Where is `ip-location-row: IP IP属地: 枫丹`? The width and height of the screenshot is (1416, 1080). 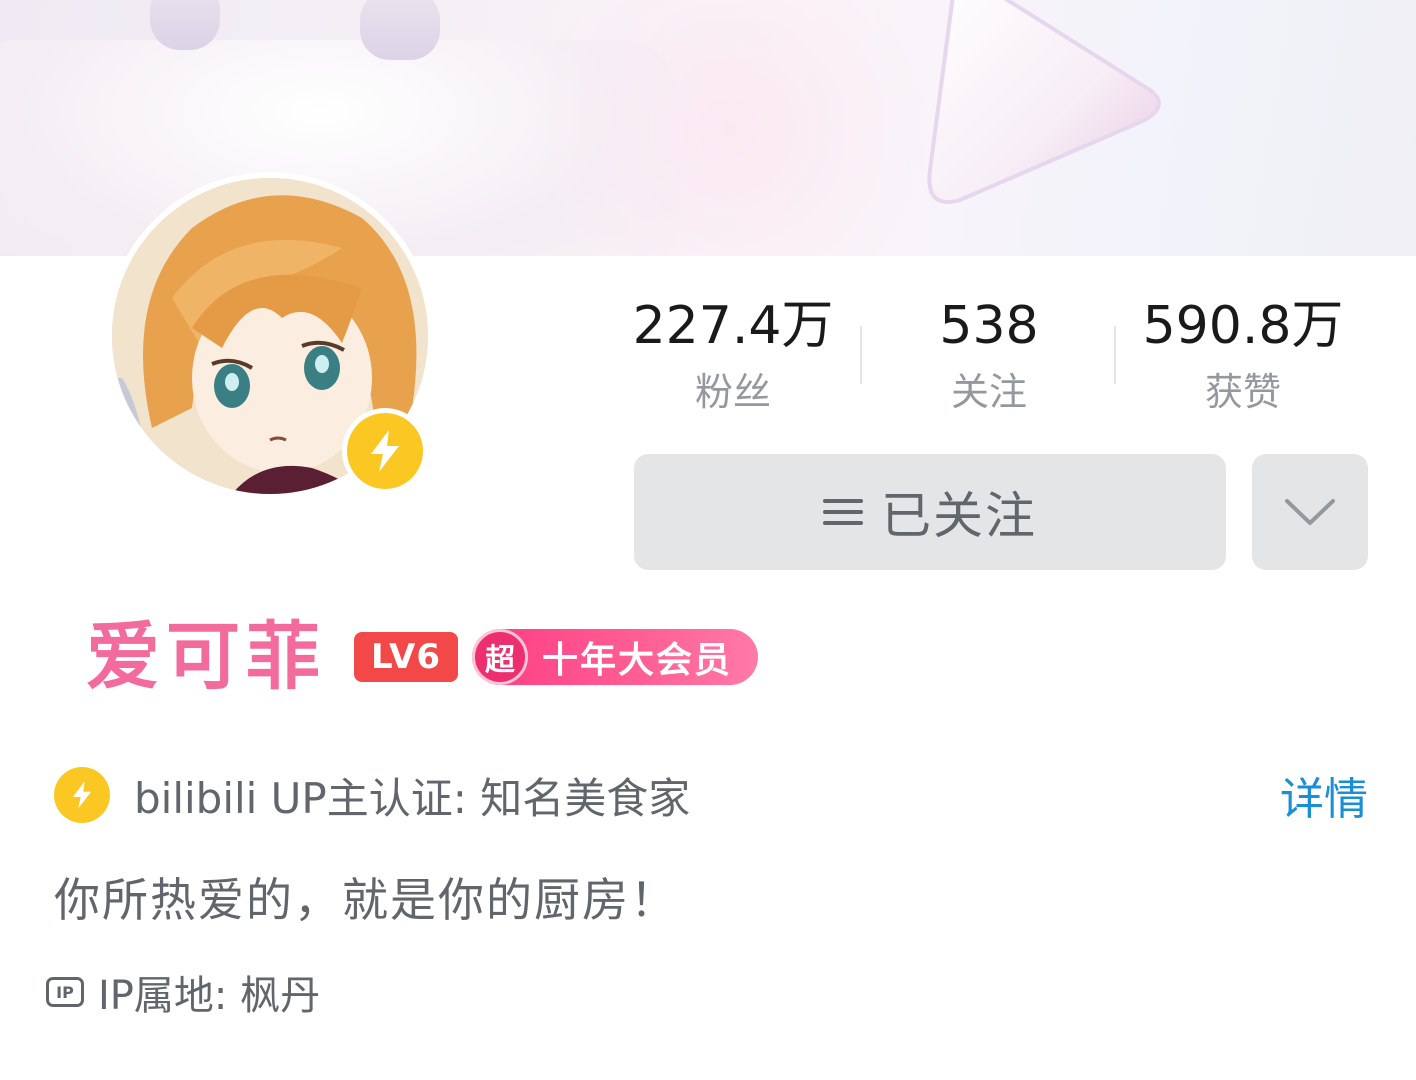 ip-location-row: IP IP属地: 枫丹 is located at coordinates (183, 992).